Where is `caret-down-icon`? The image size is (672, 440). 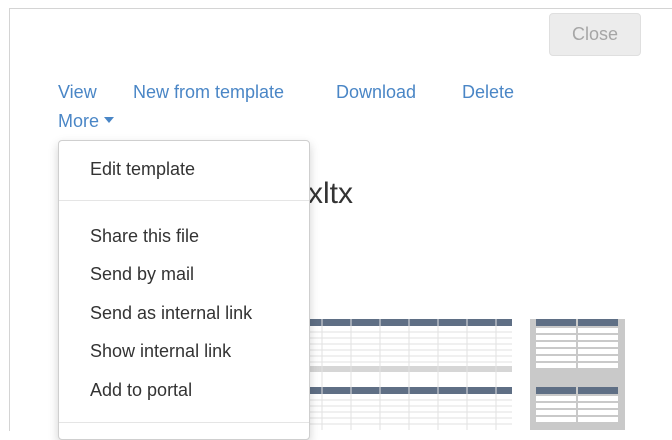 caret-down-icon is located at coordinates (109, 120).